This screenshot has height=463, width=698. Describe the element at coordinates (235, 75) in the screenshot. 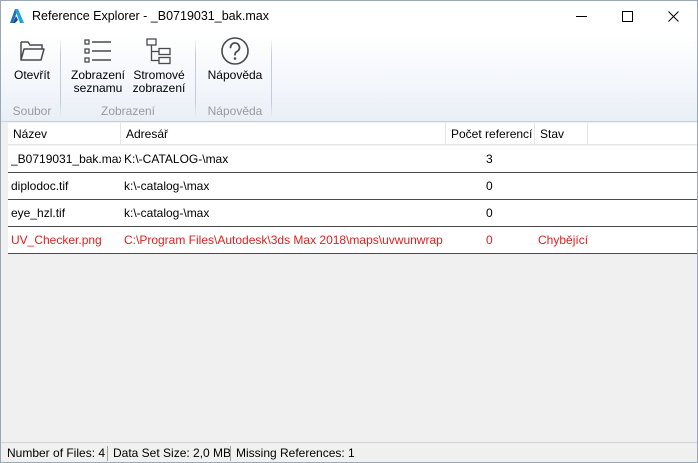

I see `help-label: Nápověda` at that location.